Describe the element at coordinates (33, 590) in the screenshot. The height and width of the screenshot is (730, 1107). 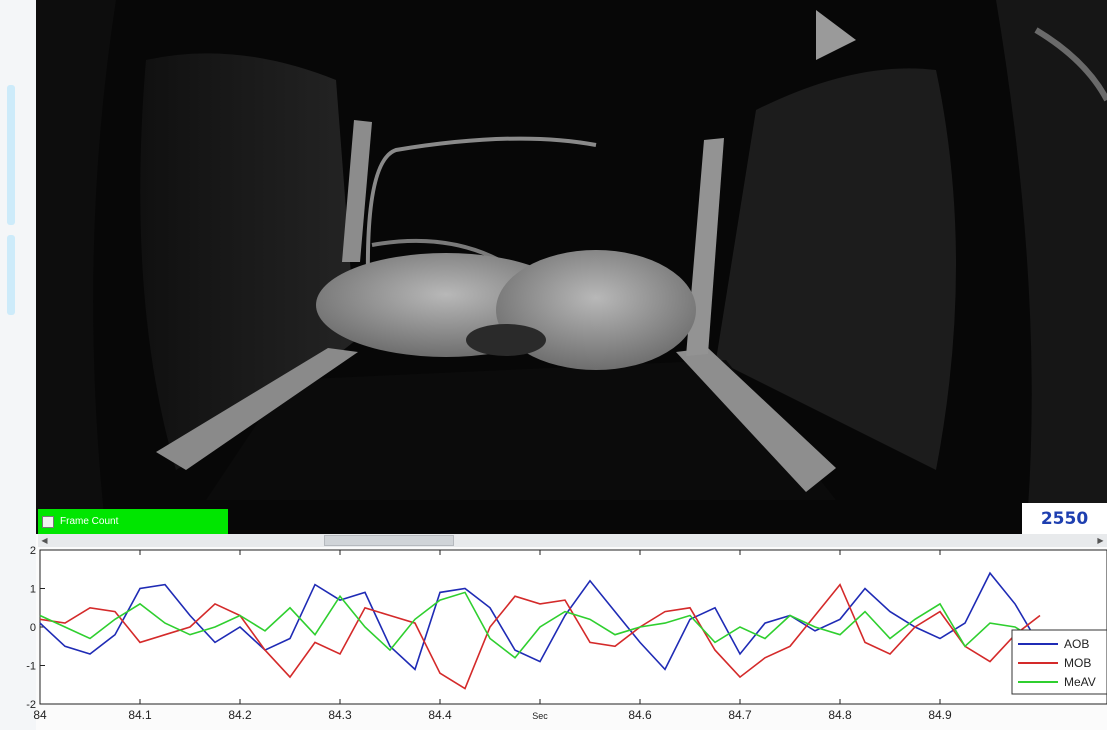
I see `y-tick-label: 1` at that location.